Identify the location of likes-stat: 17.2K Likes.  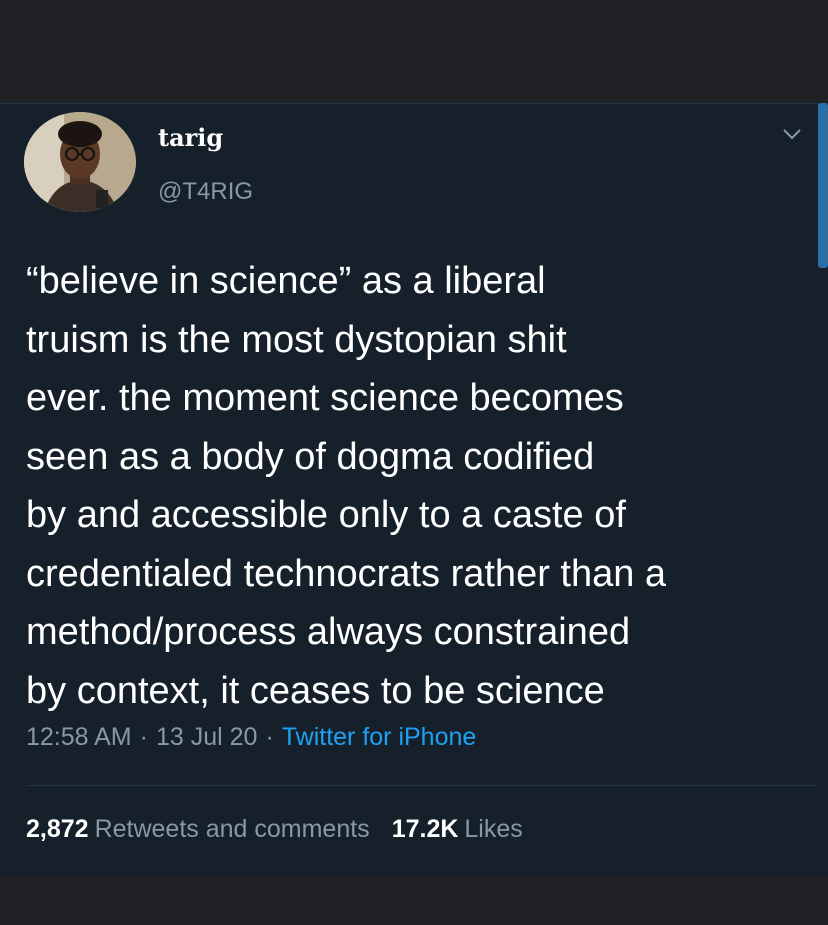
(457, 829).